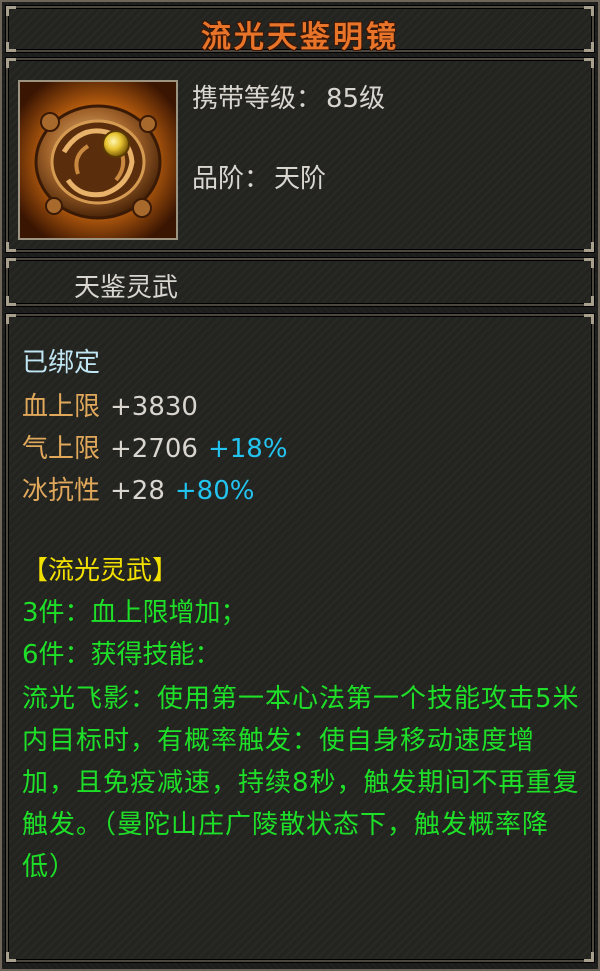 The image size is (600, 971). I want to click on stat-value: +2706, so click(154, 449).